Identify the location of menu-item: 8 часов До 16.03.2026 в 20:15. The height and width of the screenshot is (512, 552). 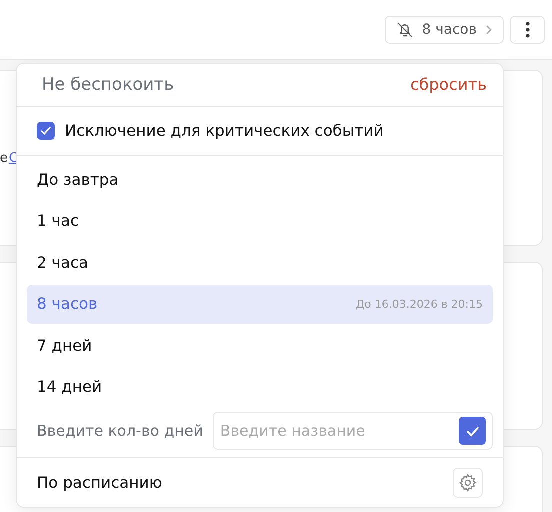
(260, 304).